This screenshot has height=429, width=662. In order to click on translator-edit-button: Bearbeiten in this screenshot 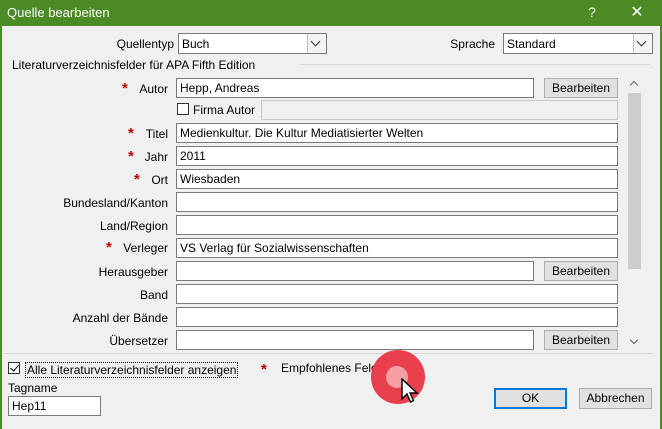, I will do `click(581, 340)`.